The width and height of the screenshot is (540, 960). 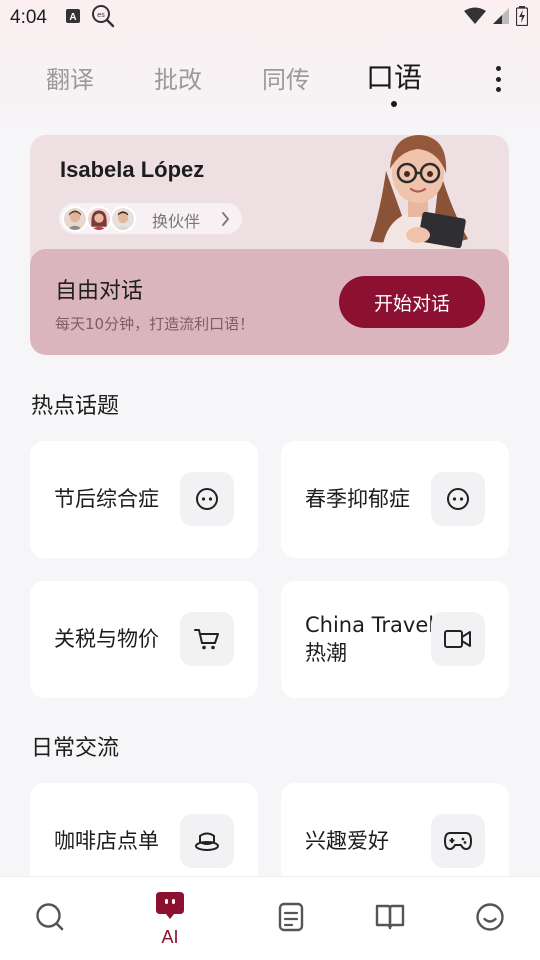 I want to click on free-chat-panel: 自由对话 每天10分钟，打造流利口语！ 开始对话, so click(x=269, y=302).